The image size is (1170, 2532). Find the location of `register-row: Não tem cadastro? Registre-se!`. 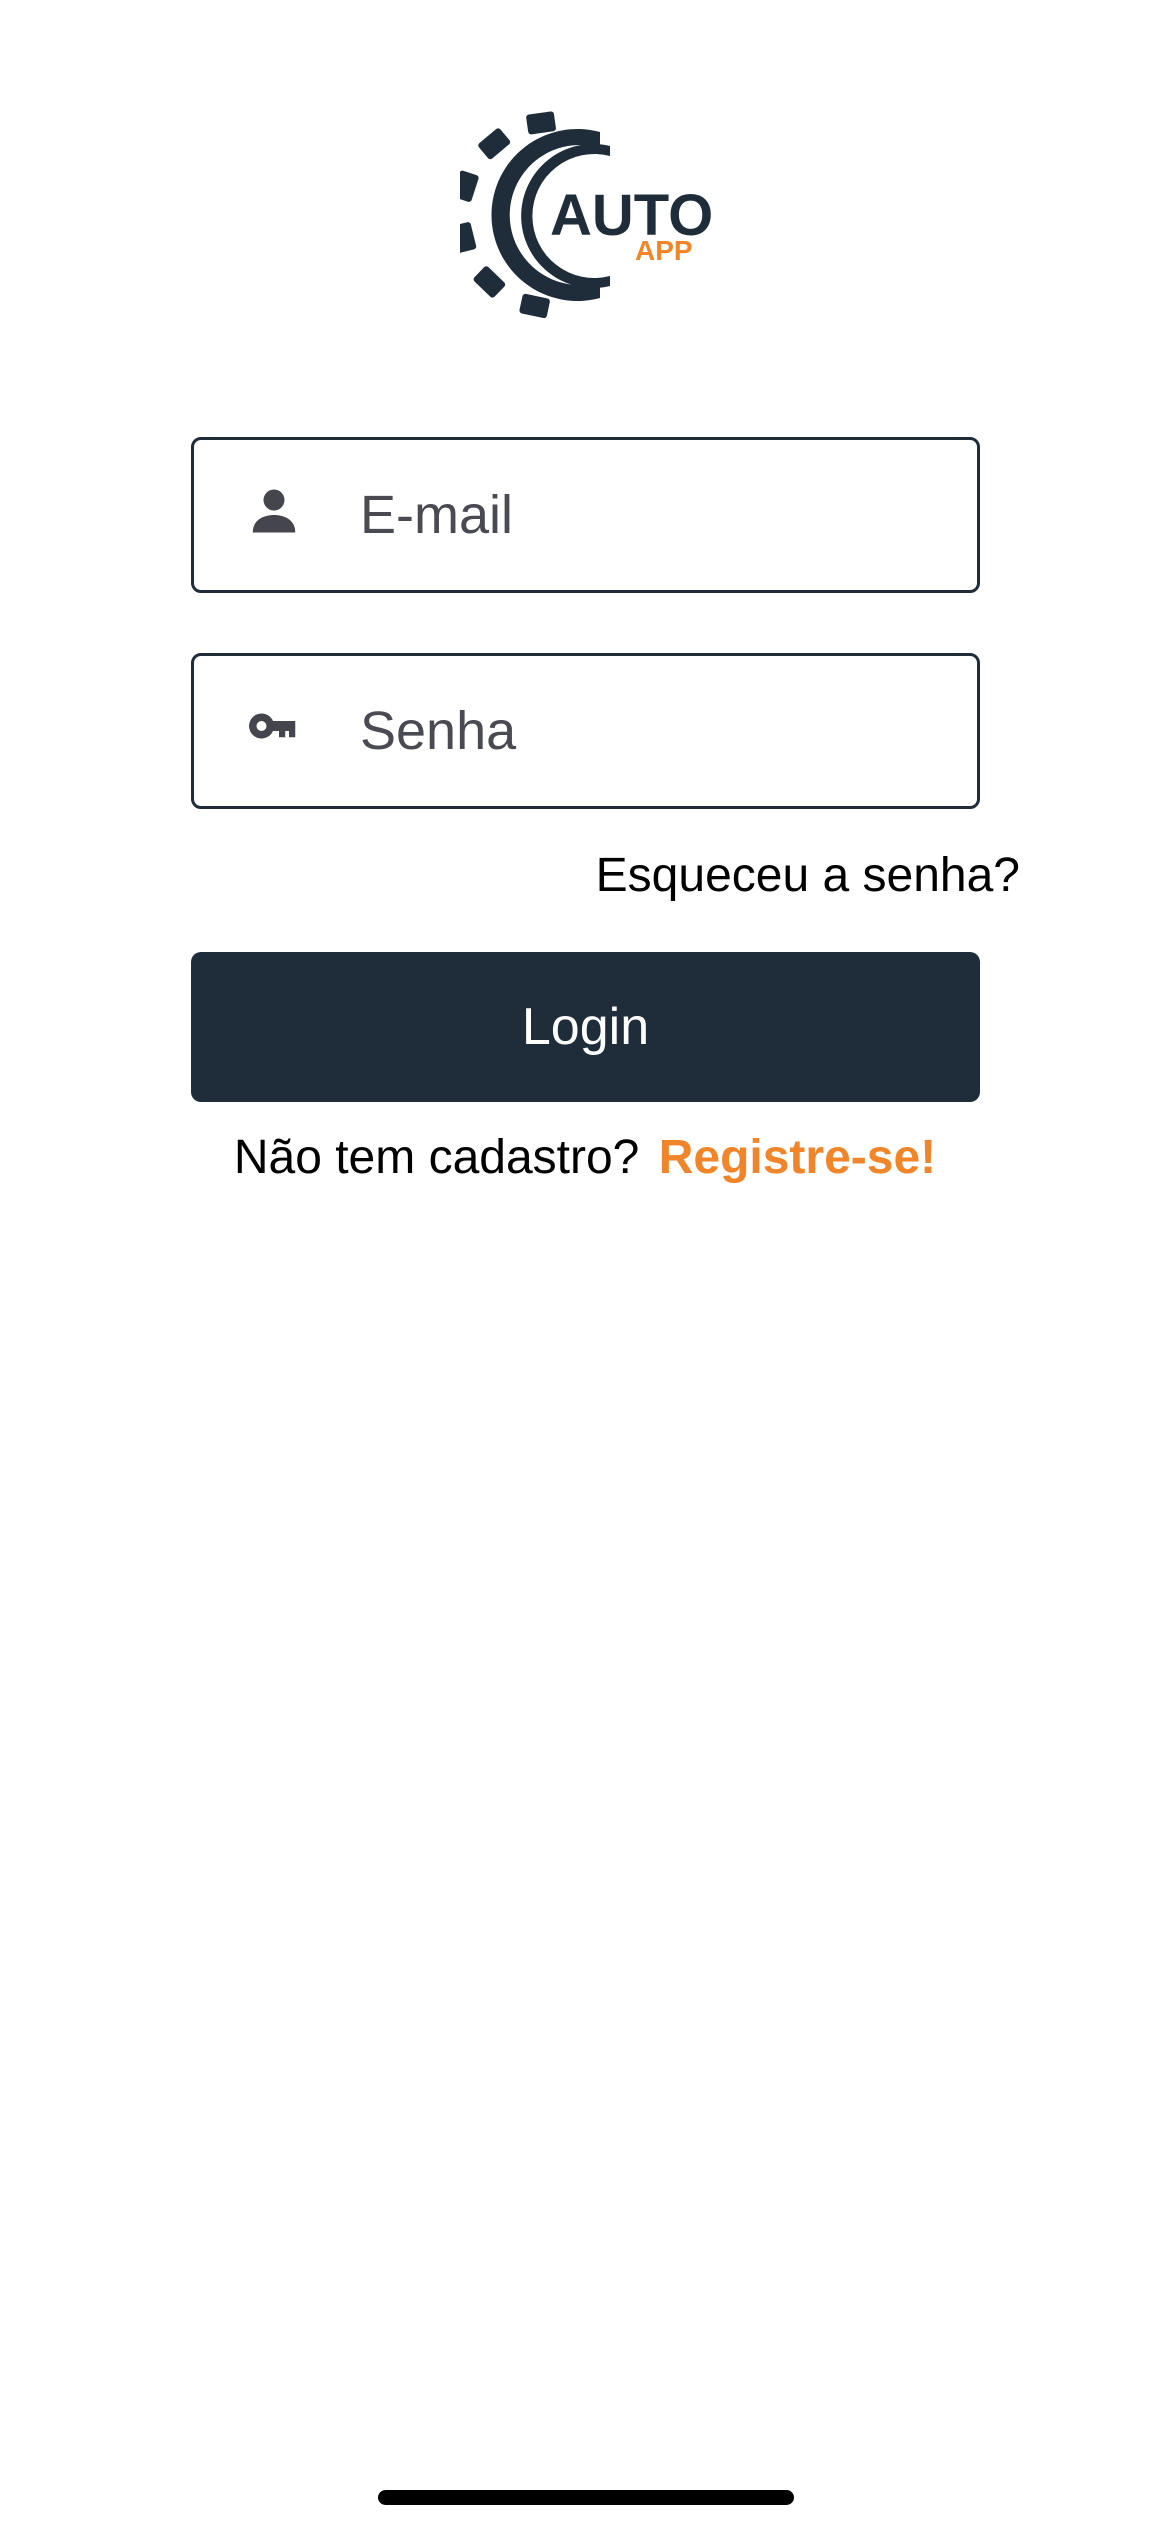

register-row: Não tem cadastro? Registre-se! is located at coordinates (585, 1157).